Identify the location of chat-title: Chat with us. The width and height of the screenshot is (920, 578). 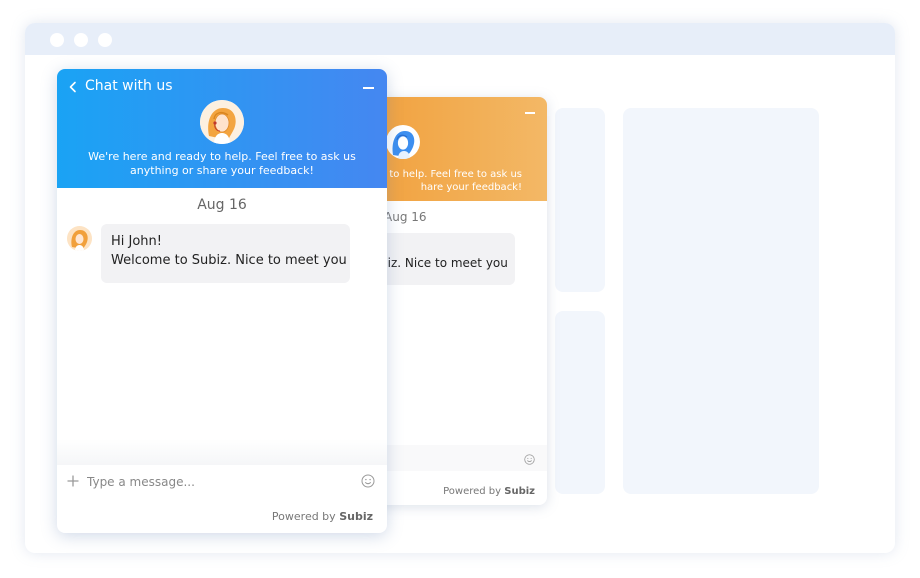
(129, 86).